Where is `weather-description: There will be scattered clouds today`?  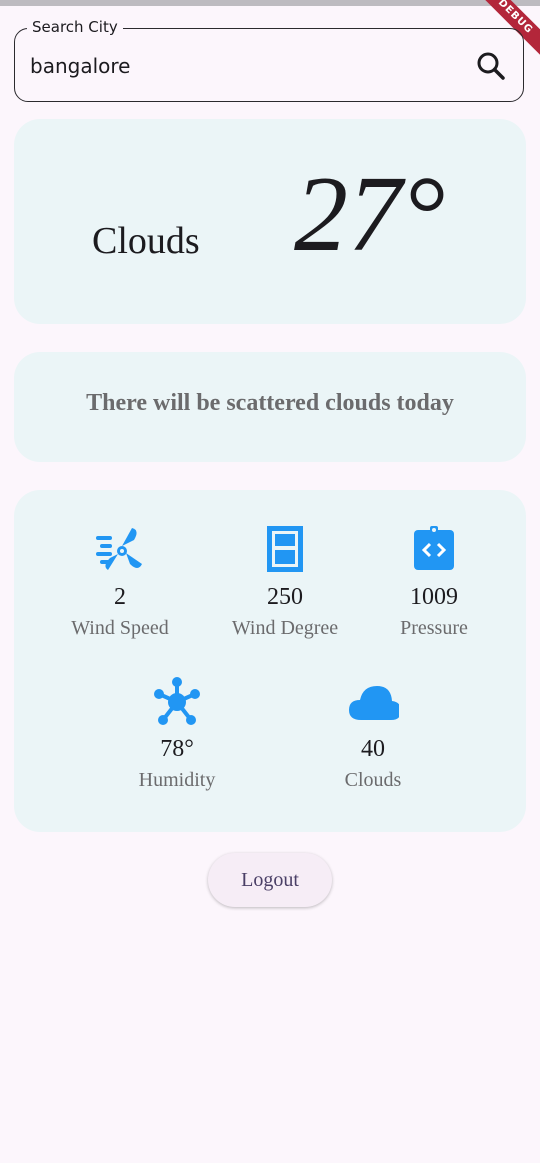
weather-description: There will be scattered clouds today is located at coordinates (270, 403).